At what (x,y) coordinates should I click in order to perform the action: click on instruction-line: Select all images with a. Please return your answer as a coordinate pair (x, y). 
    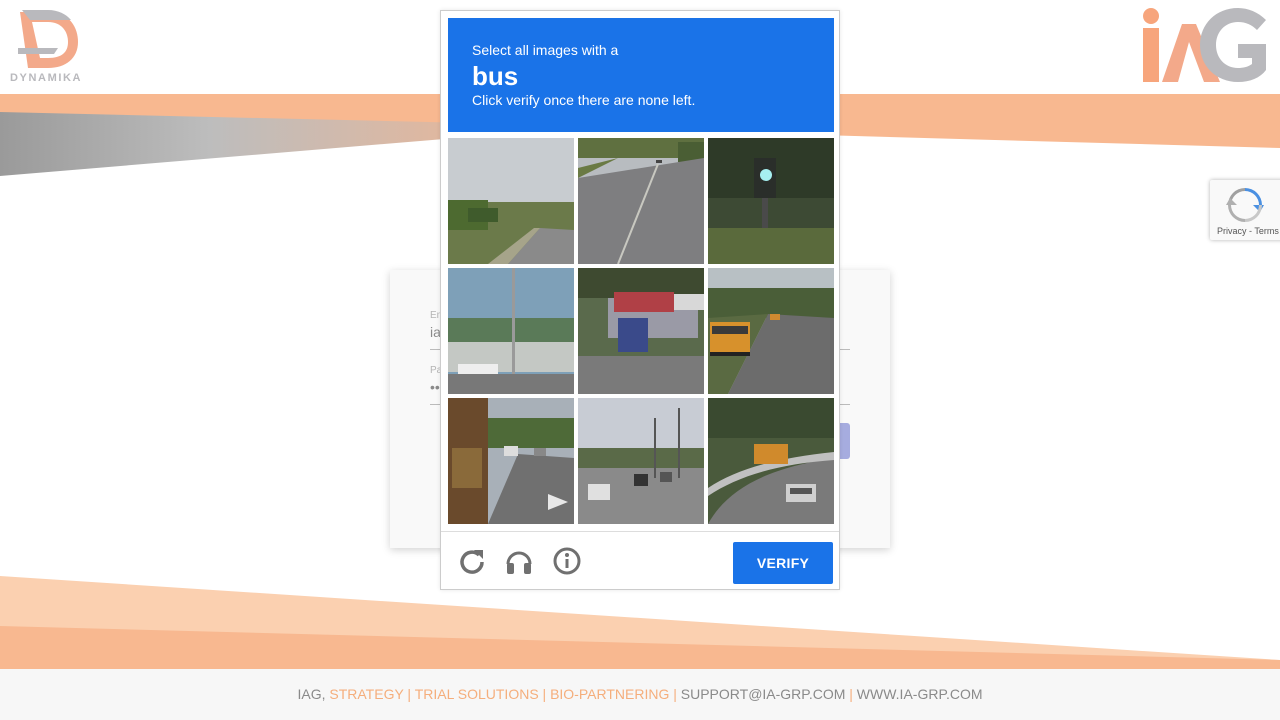
    Looking at the image, I should click on (545, 50).